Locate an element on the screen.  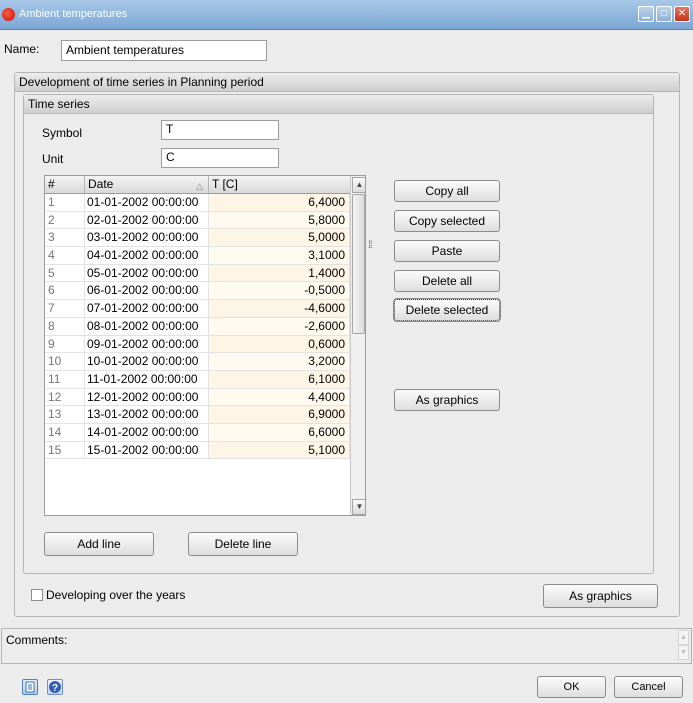
date-cell: 10-01-2002 00:00:00 is located at coordinates (147, 362).